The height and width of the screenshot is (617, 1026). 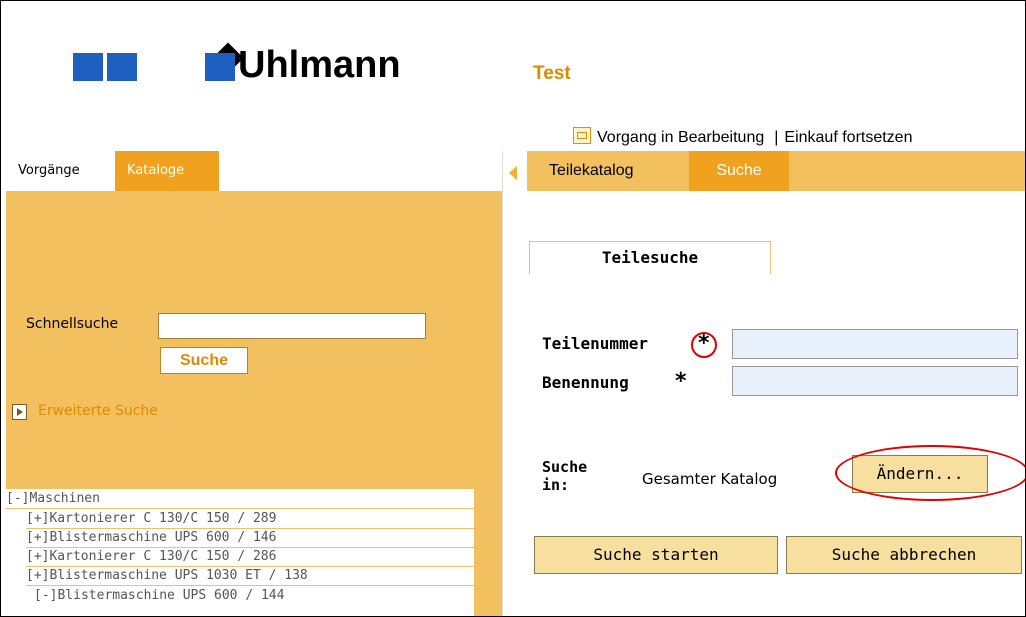 I want to click on uhlmann-logo: Uhlmann, so click(x=238, y=56).